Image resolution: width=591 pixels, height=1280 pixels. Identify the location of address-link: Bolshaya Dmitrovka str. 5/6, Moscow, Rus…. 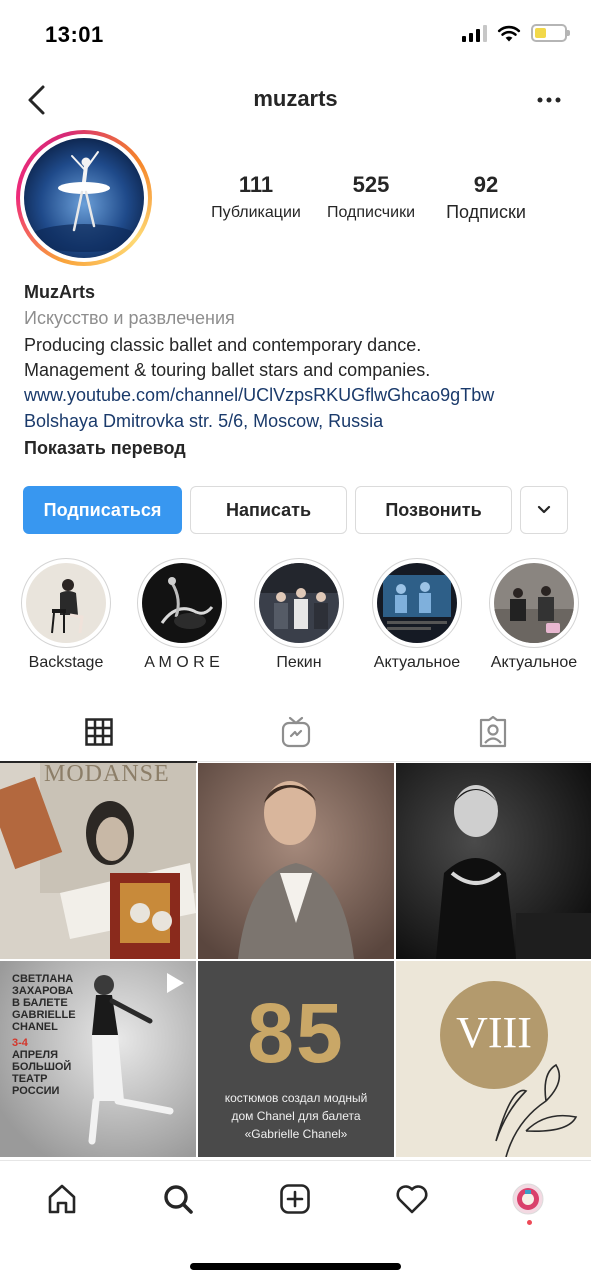
(299, 424).